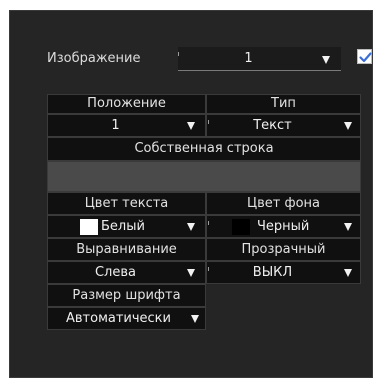  What do you see at coordinates (89, 227) in the screenshot?
I see `white-swatch-icon` at bounding box center [89, 227].